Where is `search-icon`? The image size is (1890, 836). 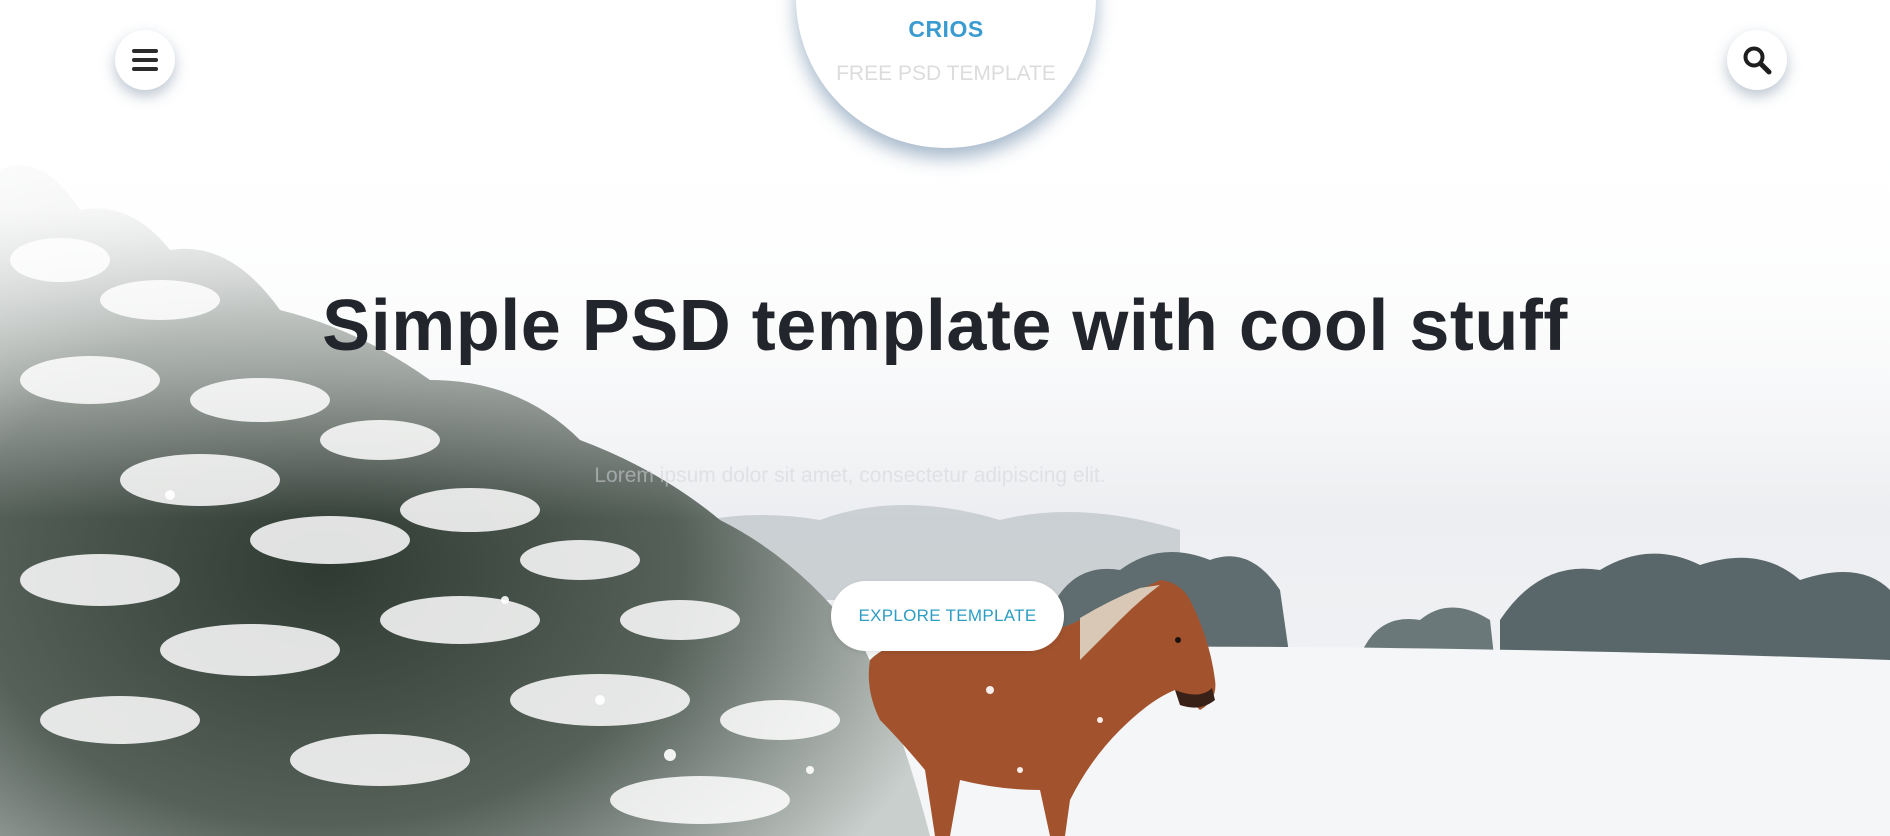
search-icon is located at coordinates (1757, 60).